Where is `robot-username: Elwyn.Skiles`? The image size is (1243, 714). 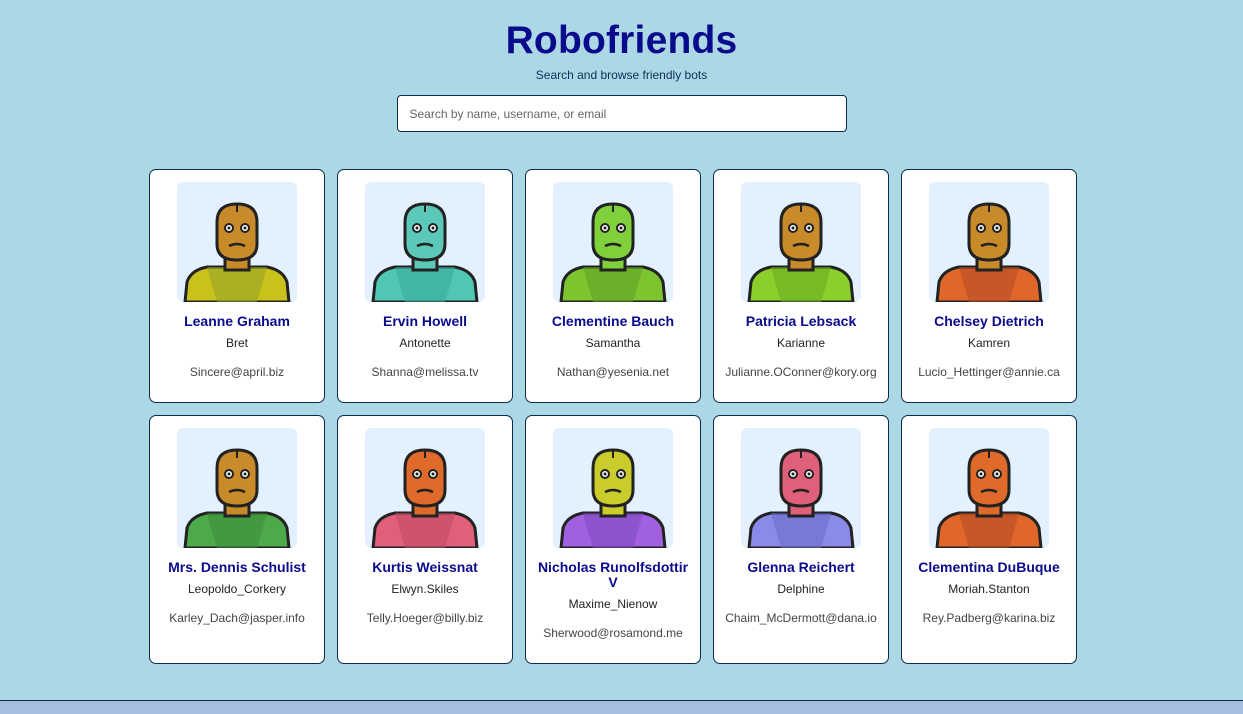
robot-username: Elwyn.Skiles is located at coordinates (425, 589).